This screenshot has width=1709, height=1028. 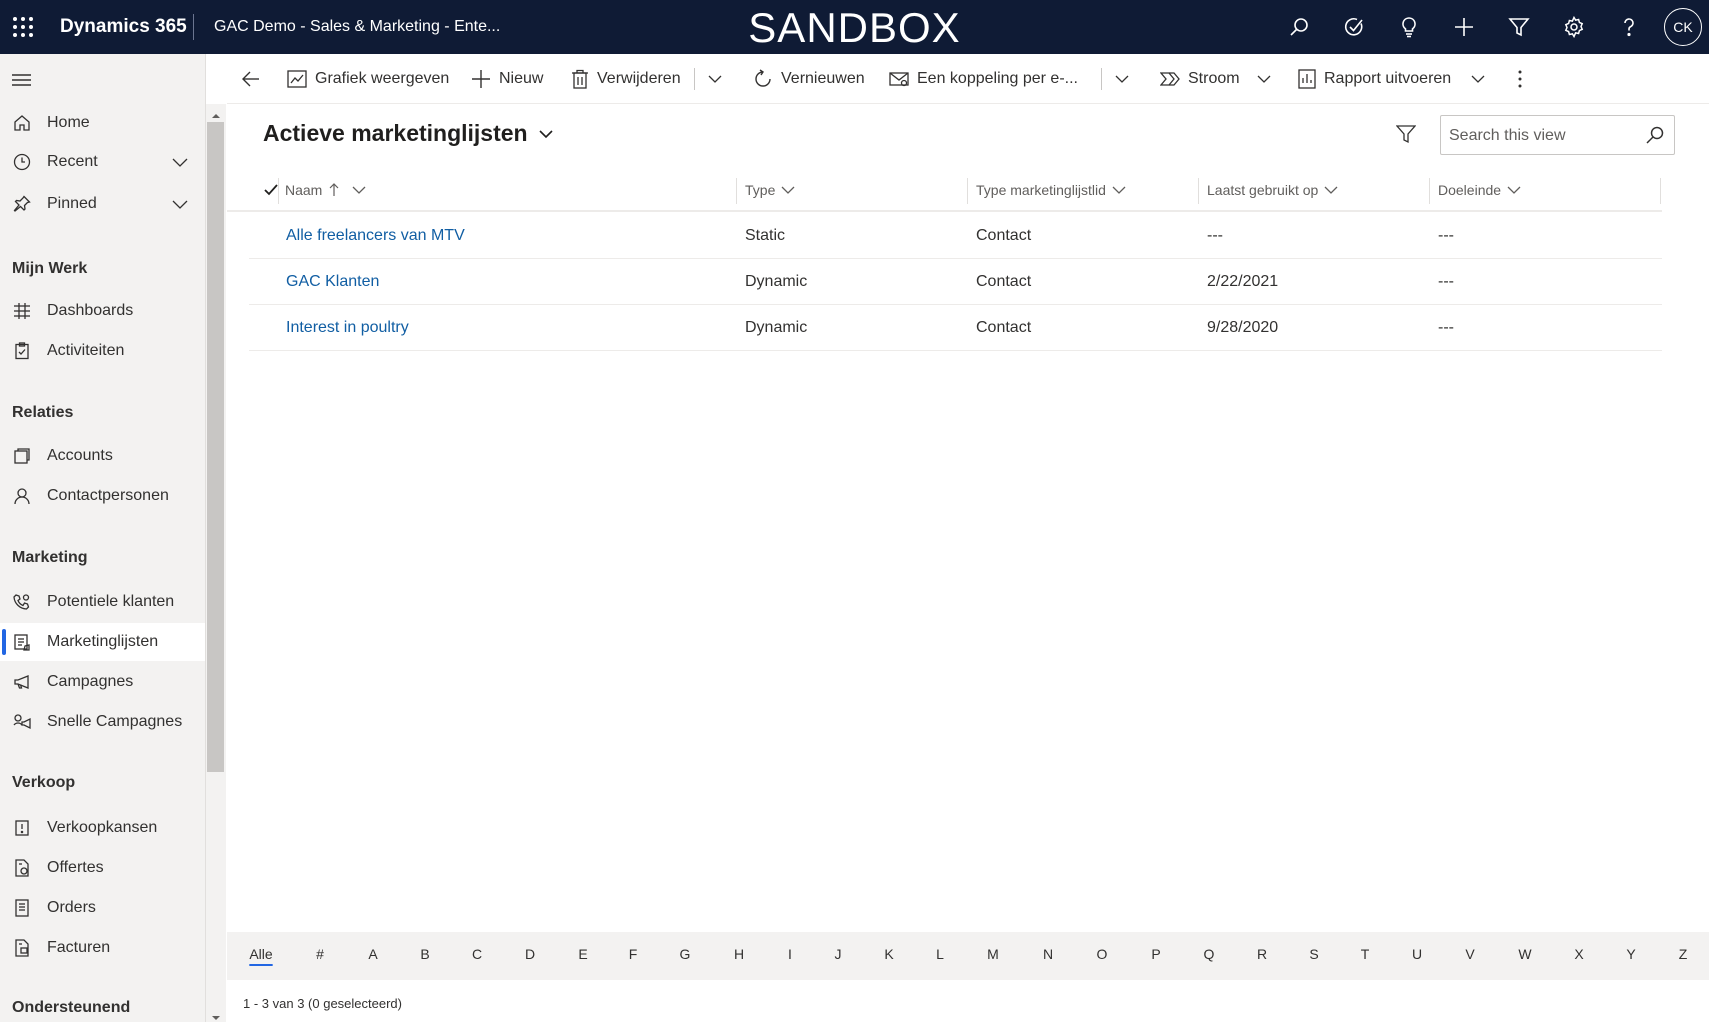 What do you see at coordinates (626, 79) in the screenshot?
I see `delete-button: Verwijderen` at bounding box center [626, 79].